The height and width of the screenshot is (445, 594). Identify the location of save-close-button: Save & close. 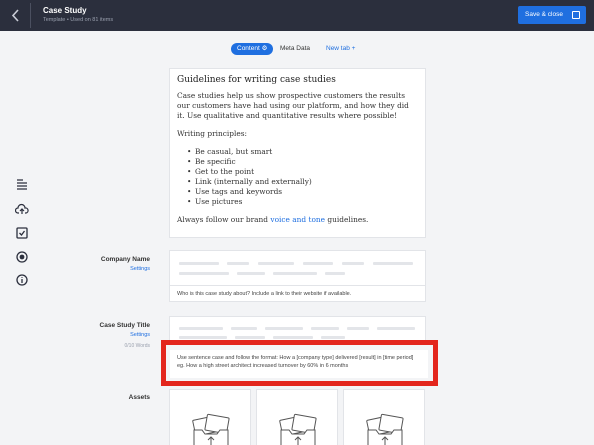
(552, 15).